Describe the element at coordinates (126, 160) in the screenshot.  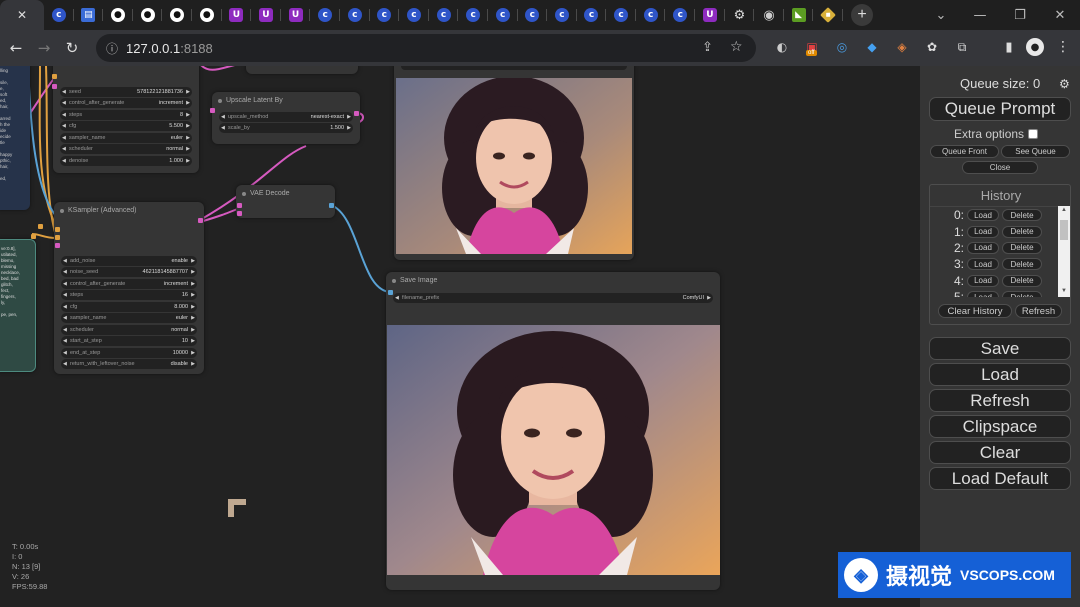
I see `widget-row: denoise 1.000` at that location.